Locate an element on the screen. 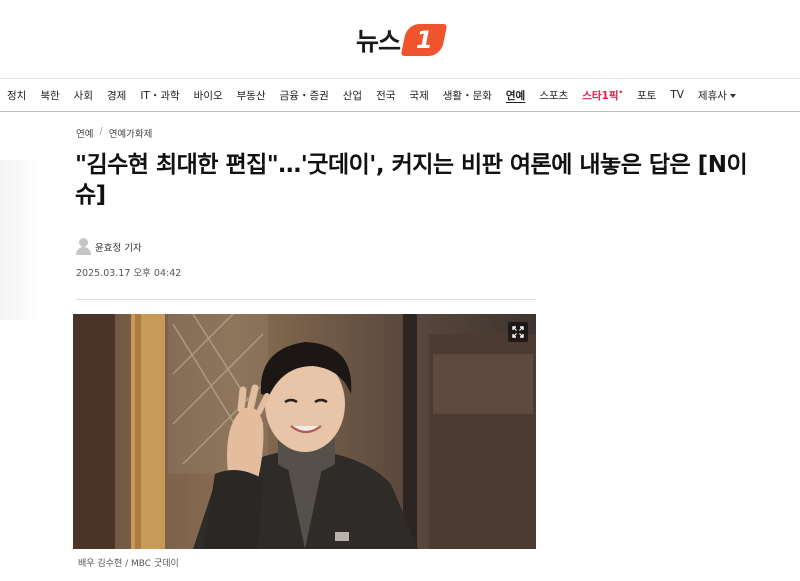  site-header: 뉴스 1 is located at coordinates (400, 40).